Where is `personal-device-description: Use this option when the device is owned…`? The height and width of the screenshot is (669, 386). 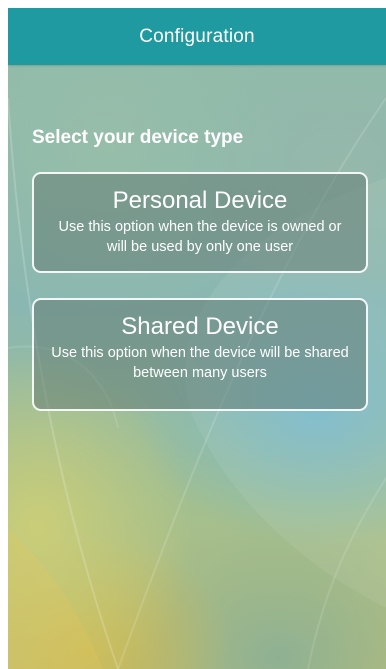 personal-device-description: Use this option when the device is owned… is located at coordinates (200, 237).